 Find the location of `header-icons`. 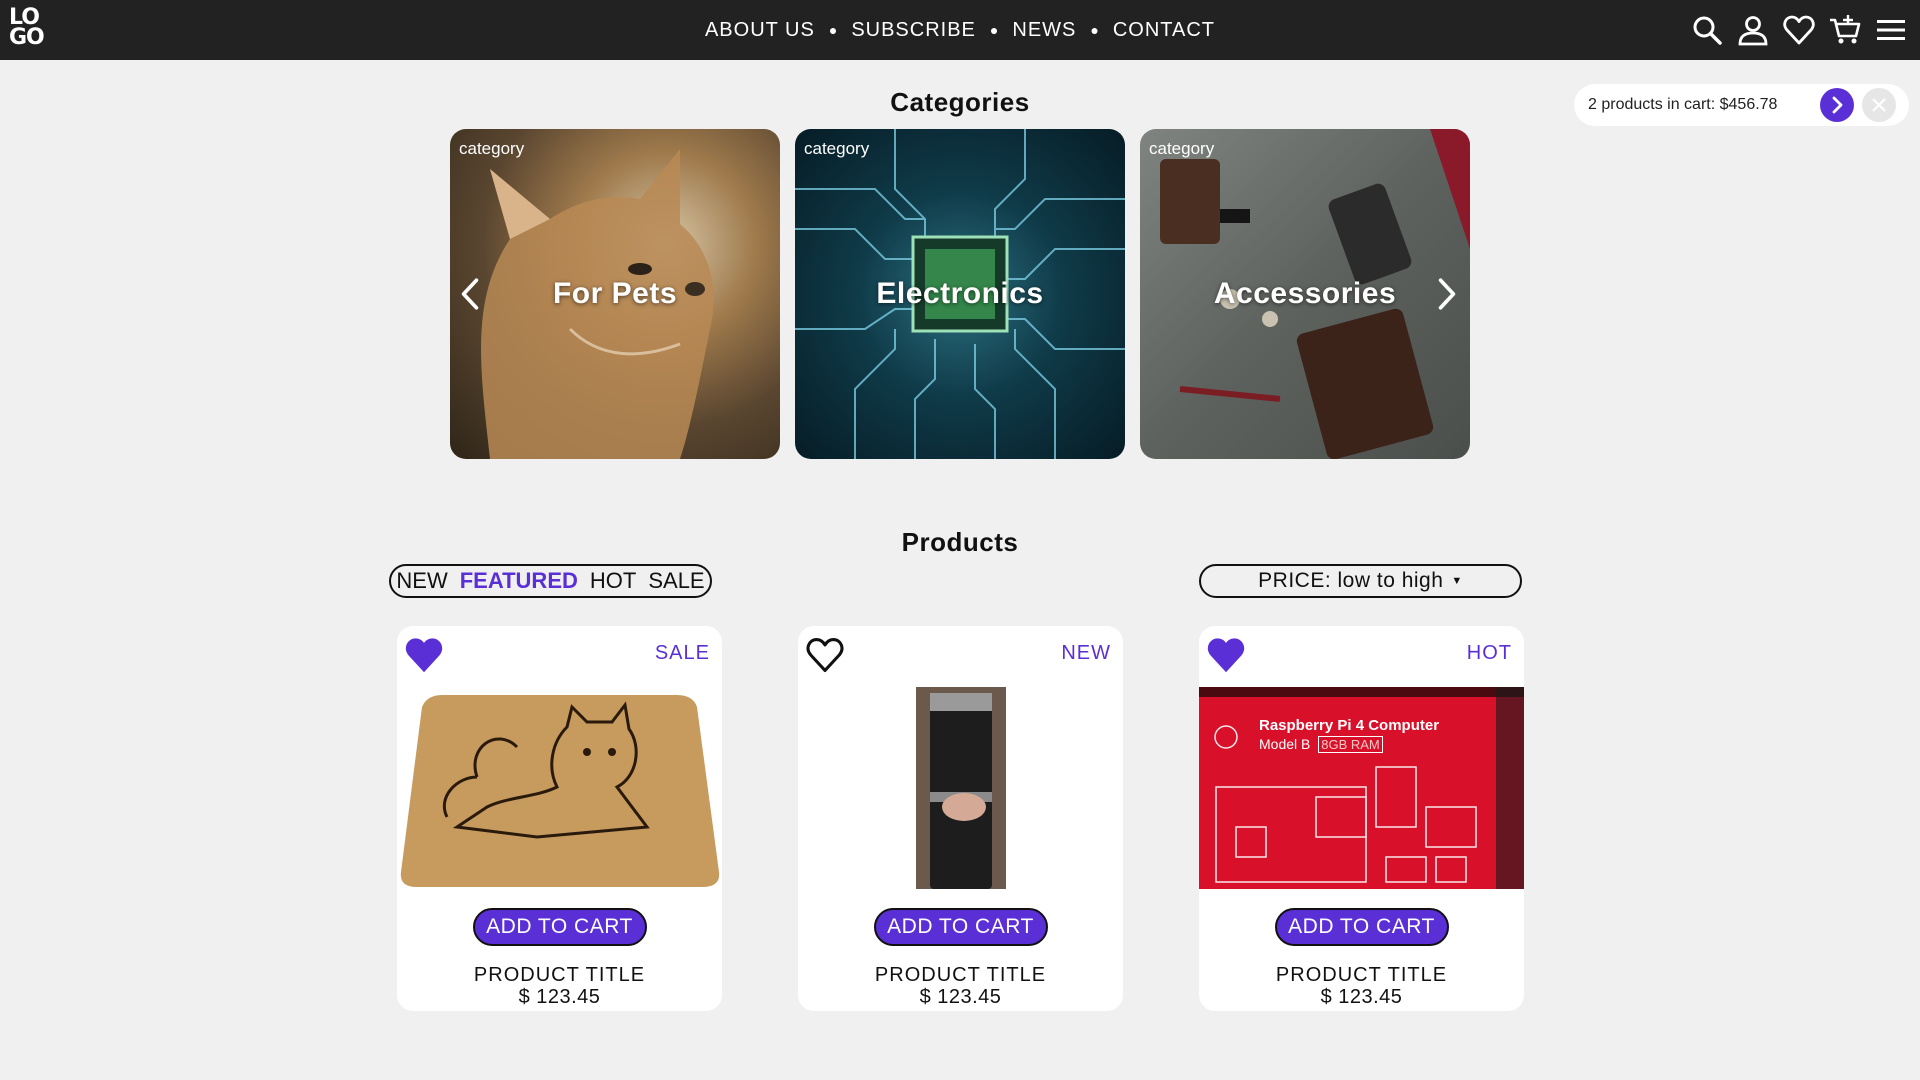

header-icons is located at coordinates (1799, 30).